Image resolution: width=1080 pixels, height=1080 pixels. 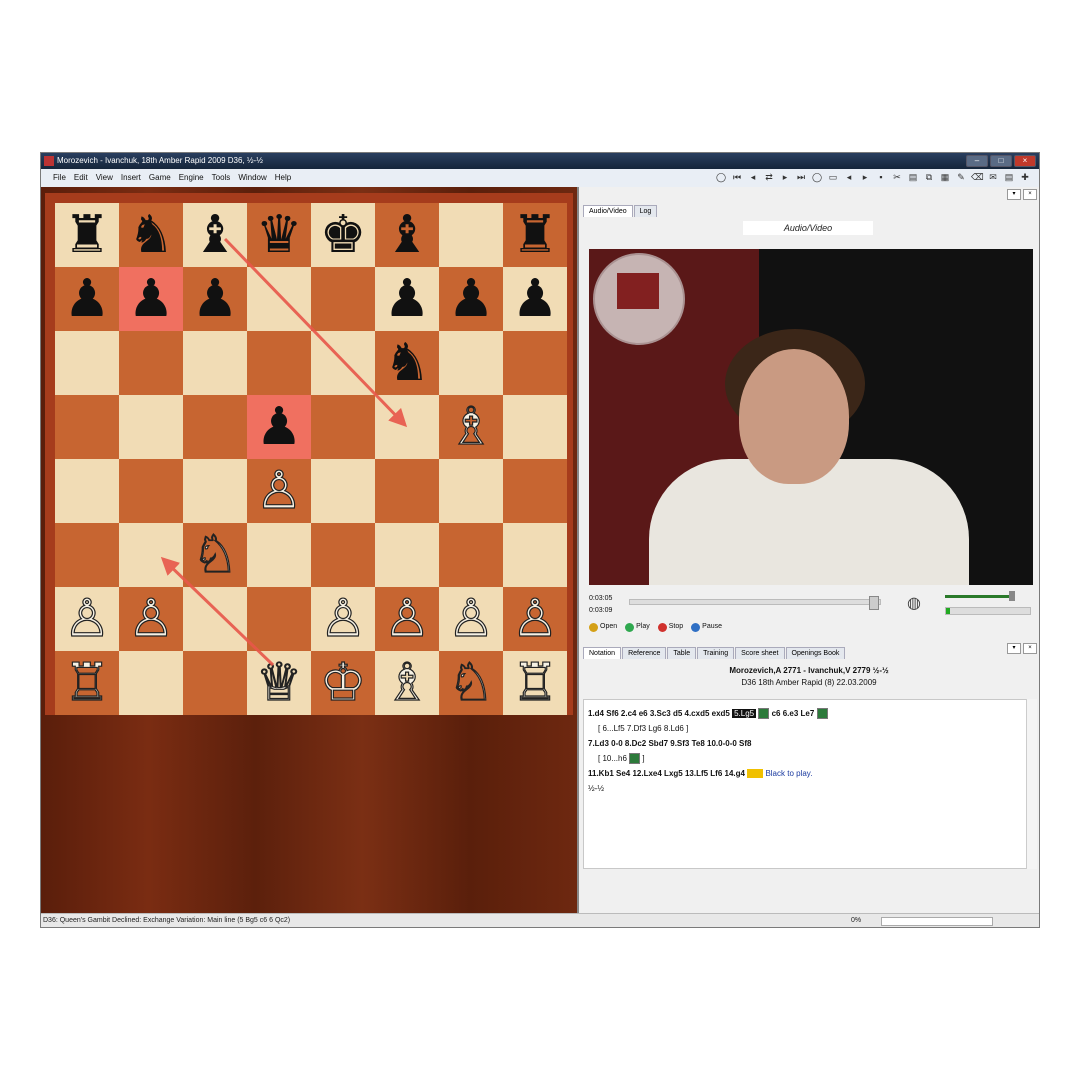 What do you see at coordinates (706, 627) in the screenshot?
I see `pause-button: Pause` at bounding box center [706, 627].